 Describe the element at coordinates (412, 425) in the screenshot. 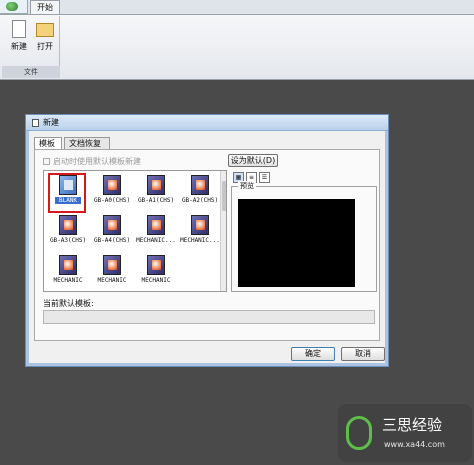

I see `watermark-title: 三思经验` at that location.